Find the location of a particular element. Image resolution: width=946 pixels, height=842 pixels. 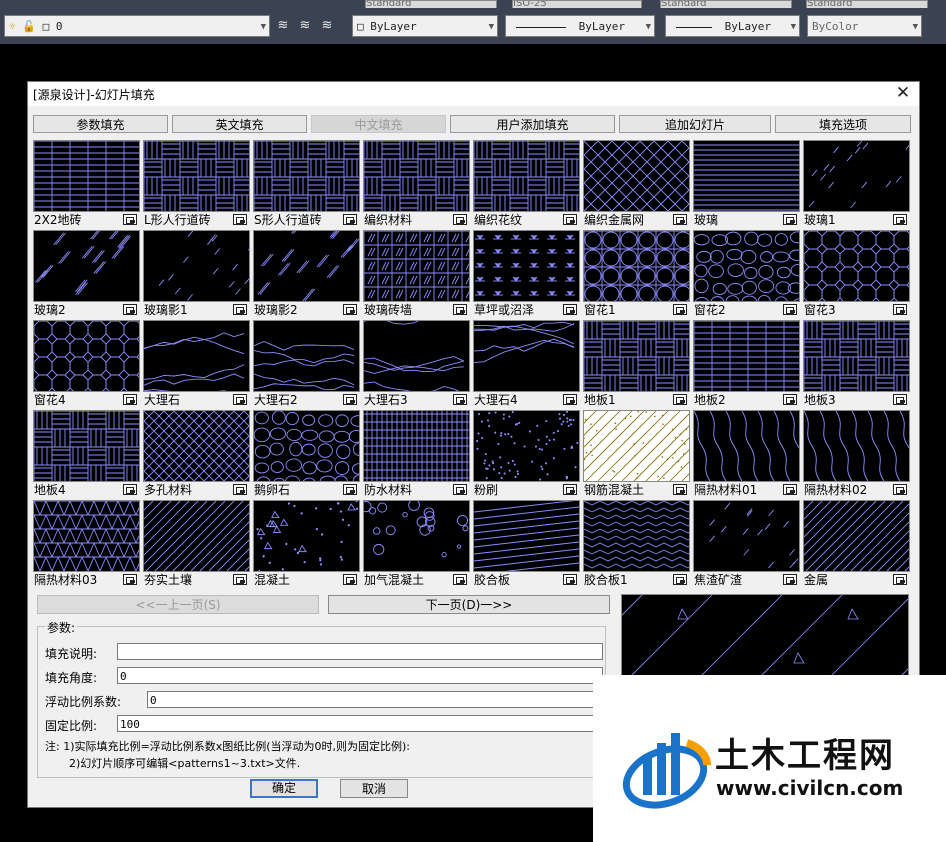

pattern-cell: 鹅卵石 is located at coordinates (307, 454).